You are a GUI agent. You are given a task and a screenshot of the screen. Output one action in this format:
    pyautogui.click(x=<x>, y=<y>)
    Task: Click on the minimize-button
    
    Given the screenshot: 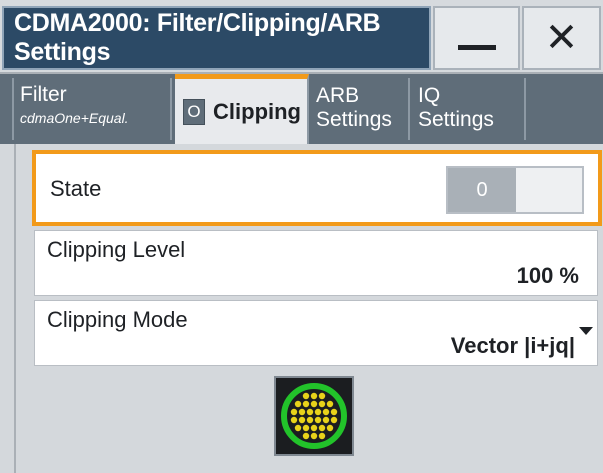 What is the action you would take?
    pyautogui.click(x=476, y=38)
    